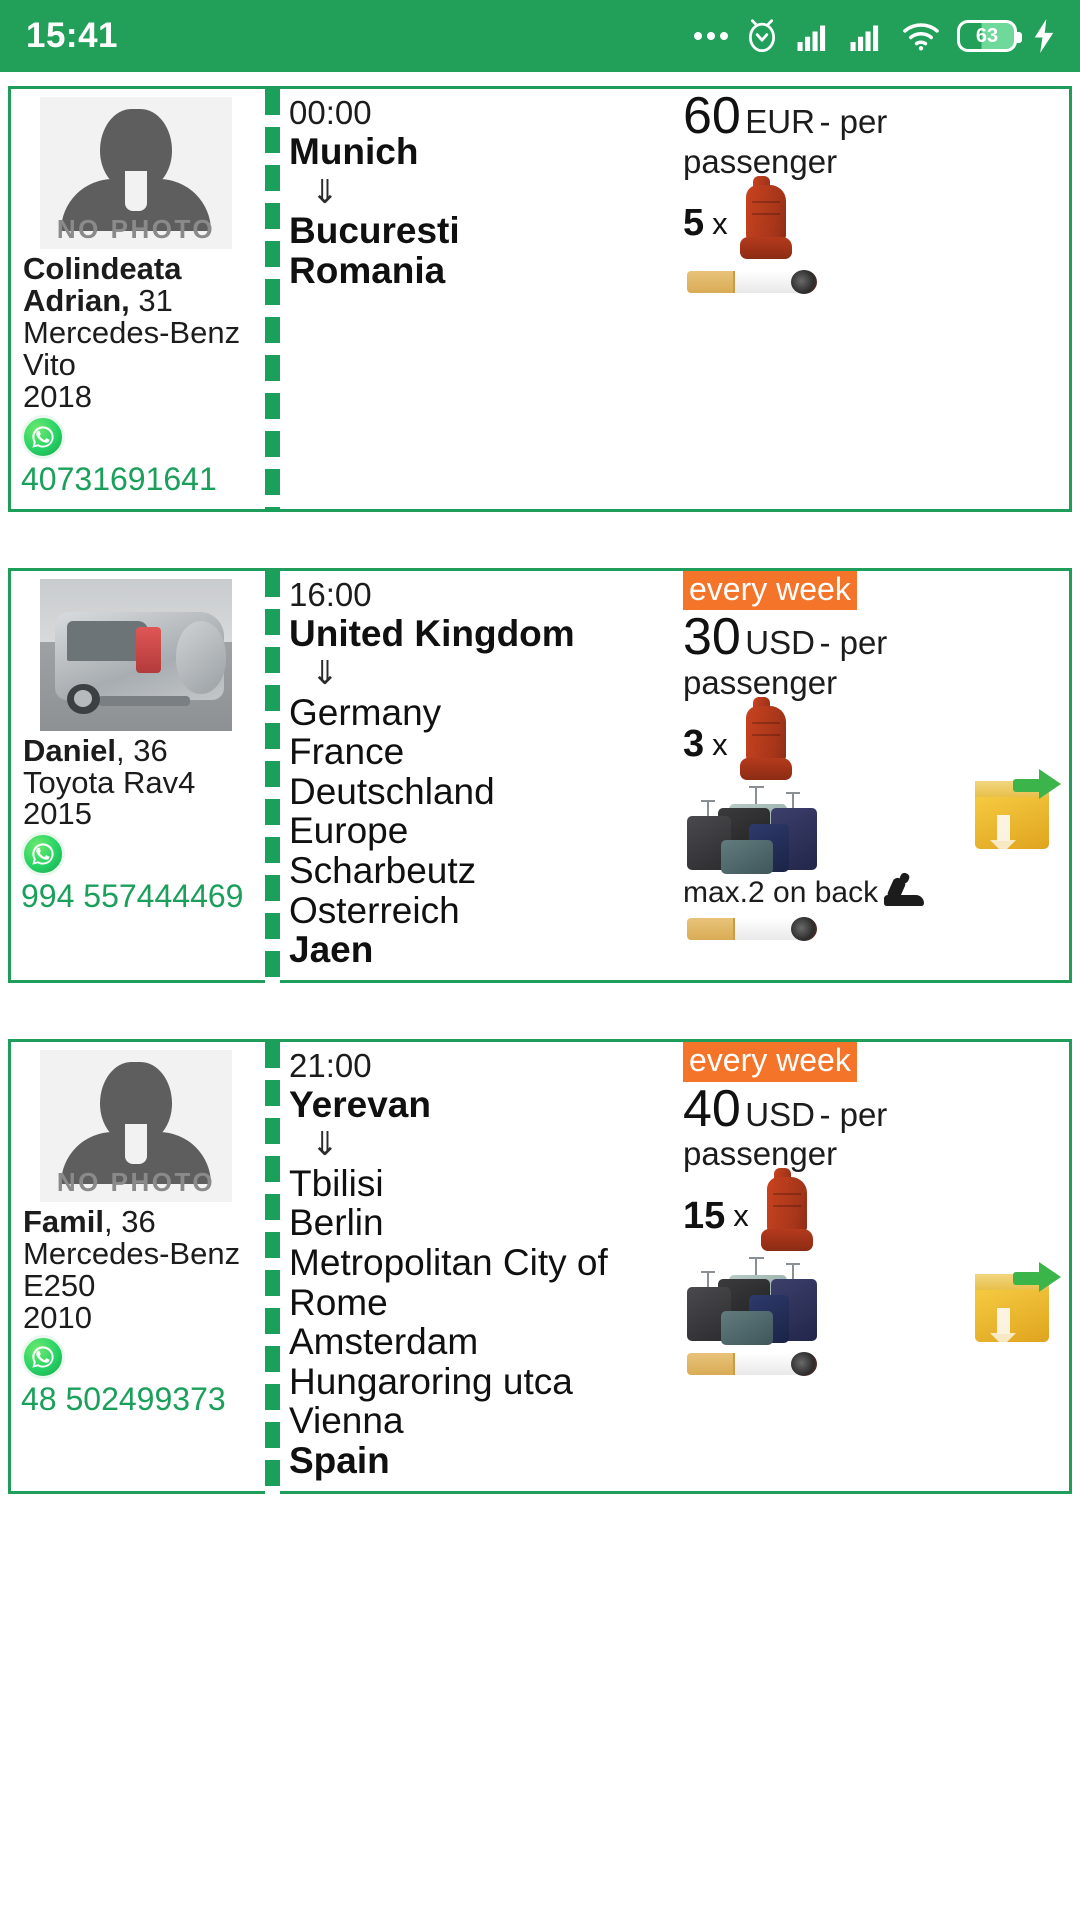 Image resolution: width=1080 pixels, height=1920 pixels. I want to click on car-year: 2018, so click(57, 396).